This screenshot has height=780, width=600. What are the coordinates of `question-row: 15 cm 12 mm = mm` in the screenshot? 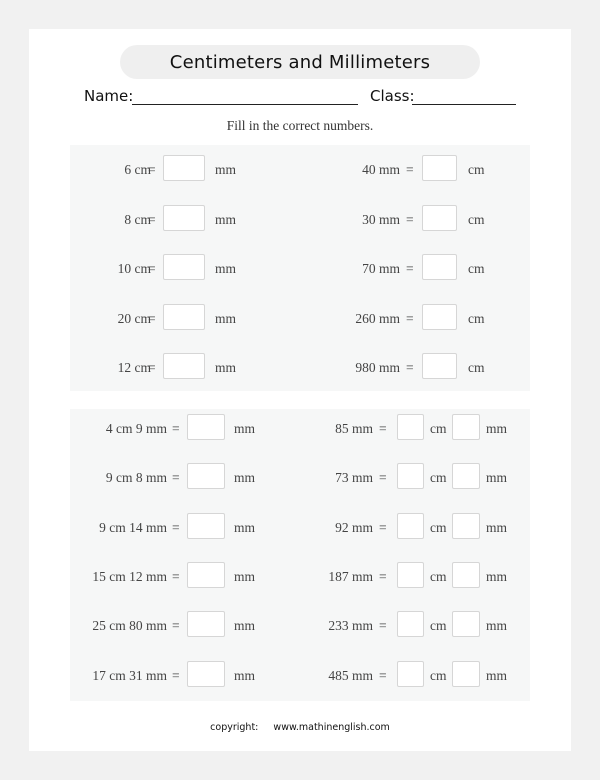 It's located at (185, 576).